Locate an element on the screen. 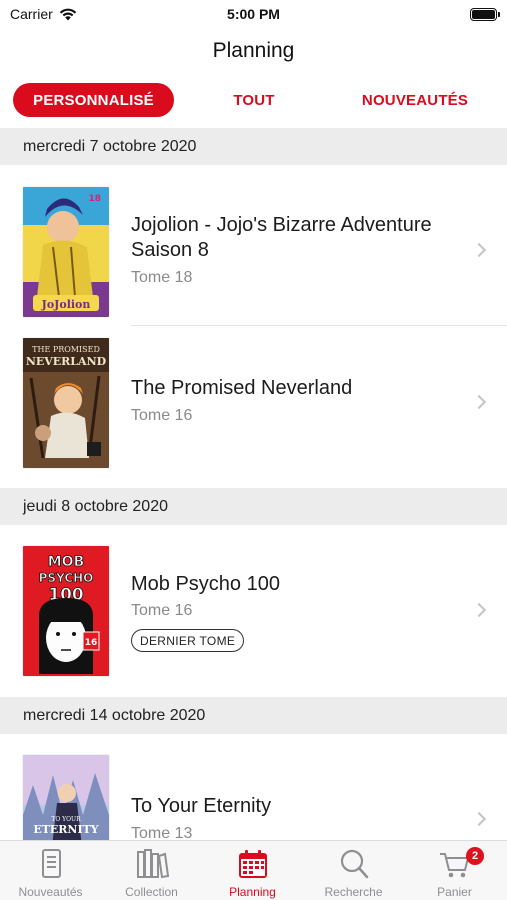  tab-nouveautes: NOUVEAUTÉS is located at coordinates (415, 100).